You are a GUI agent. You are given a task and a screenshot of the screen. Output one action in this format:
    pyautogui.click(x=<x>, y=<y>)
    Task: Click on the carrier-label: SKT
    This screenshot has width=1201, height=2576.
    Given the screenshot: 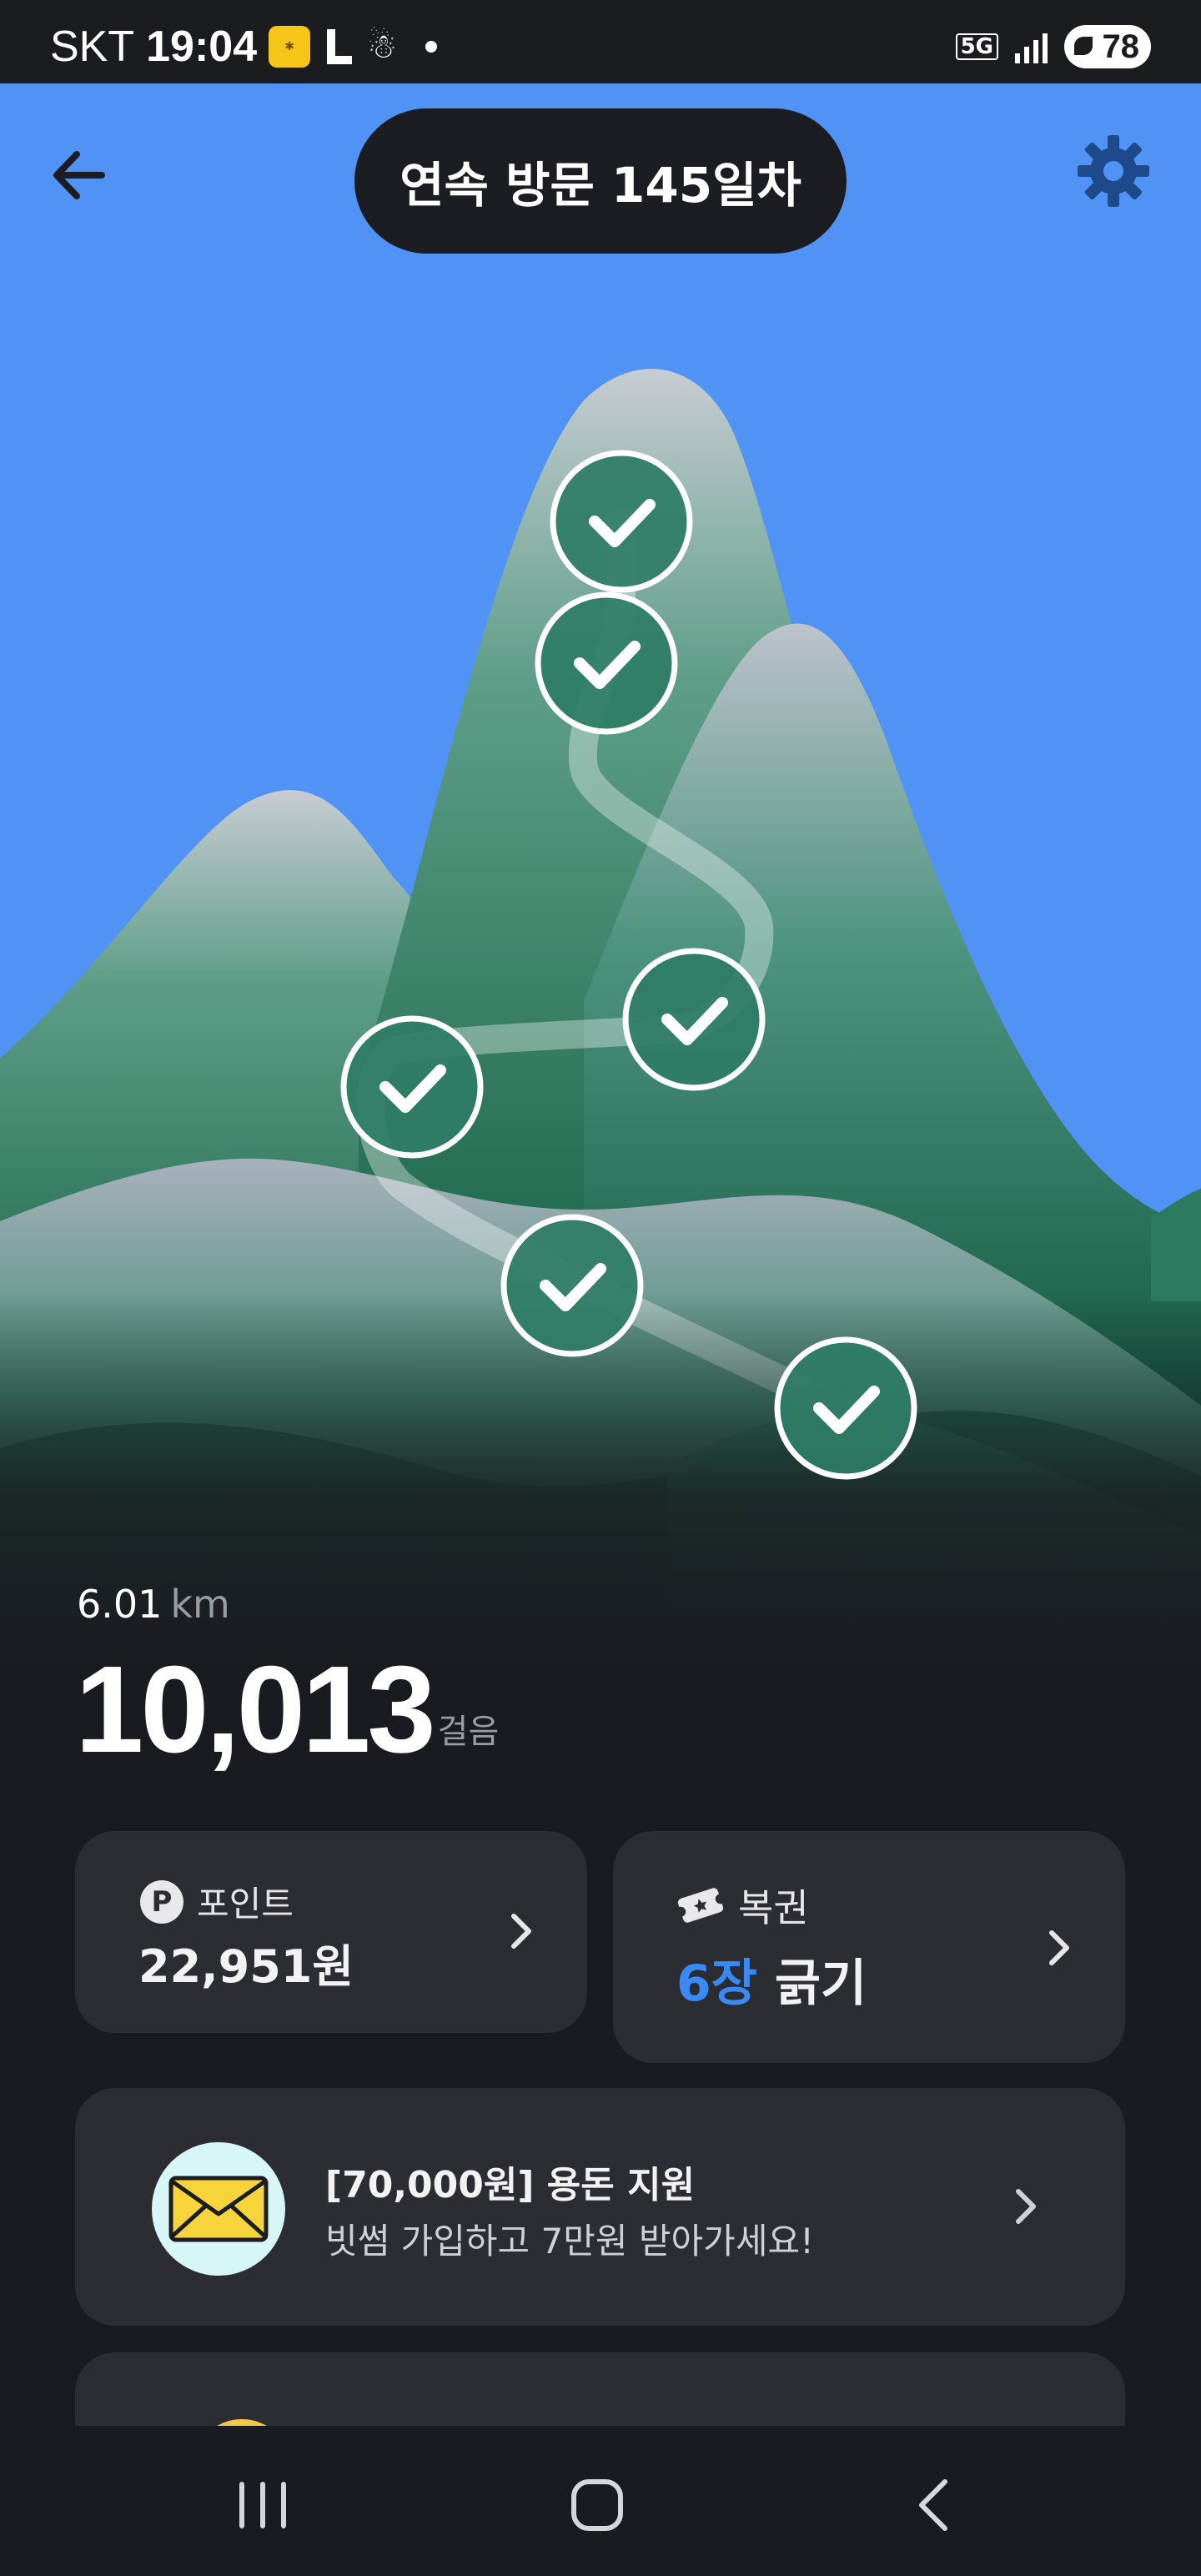 What is the action you would take?
    pyautogui.click(x=93, y=47)
    